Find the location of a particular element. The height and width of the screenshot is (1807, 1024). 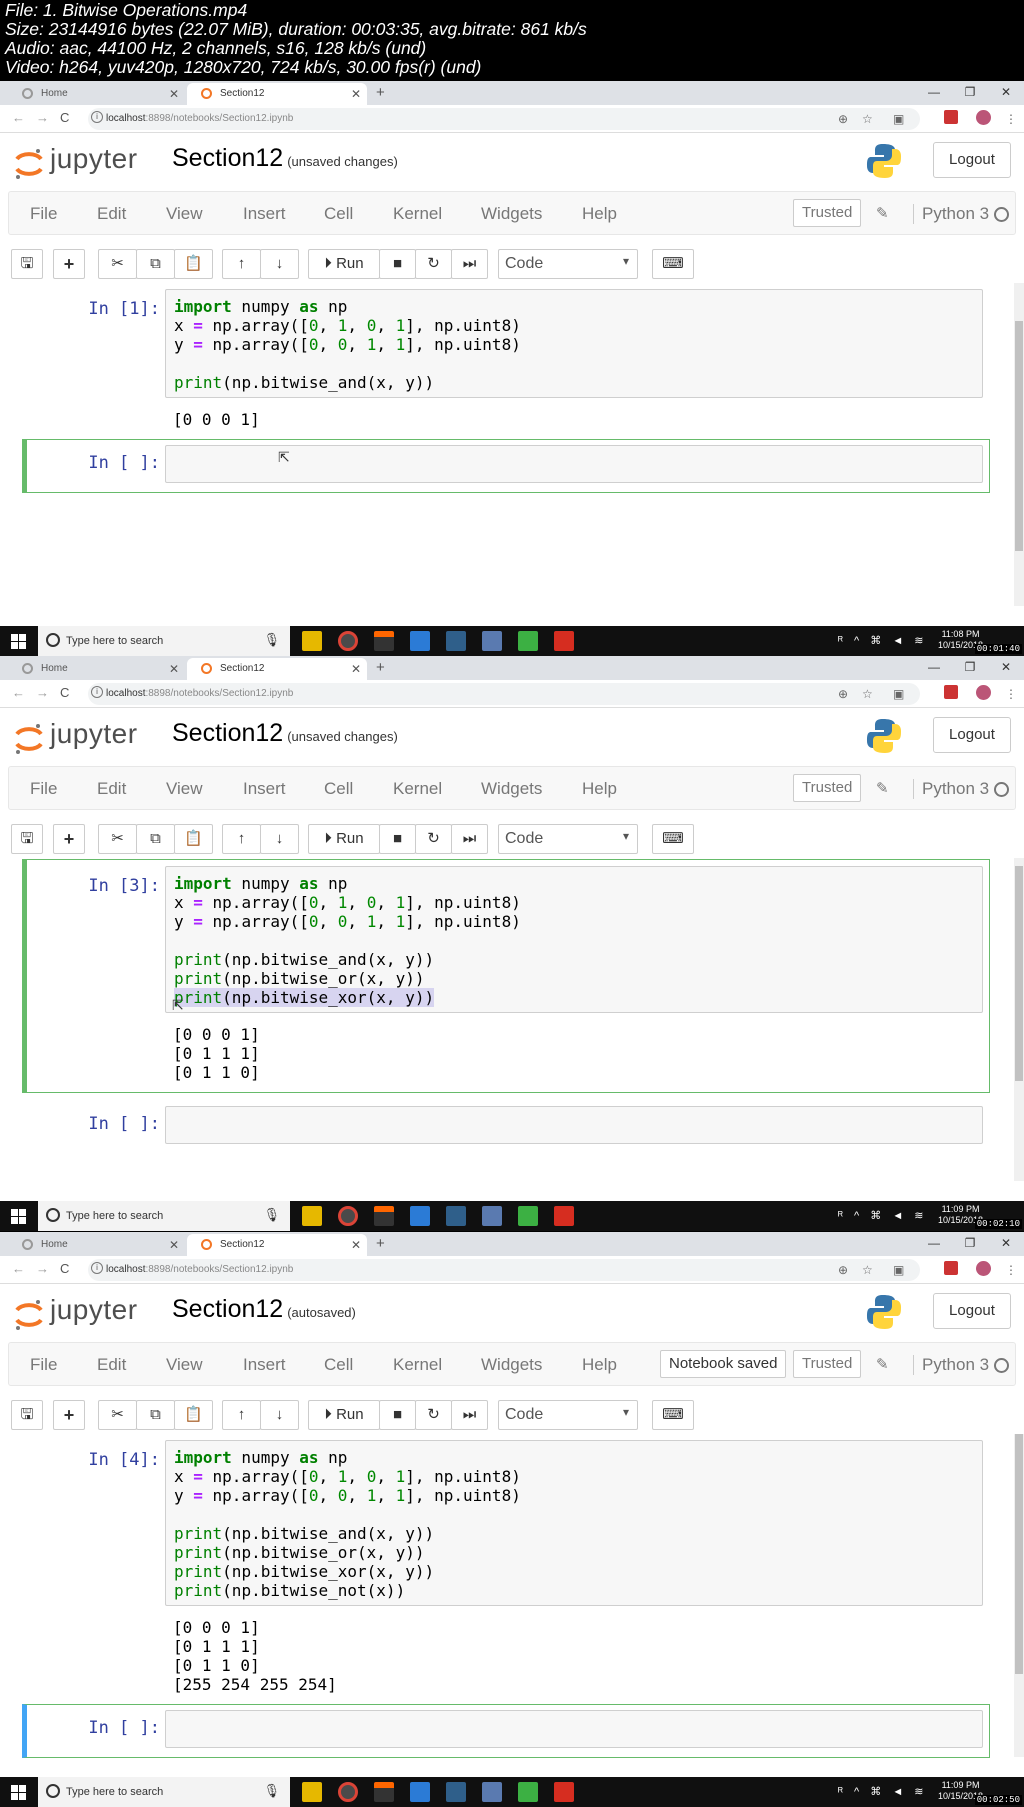

vscode-icon is located at coordinates (420, 1792).